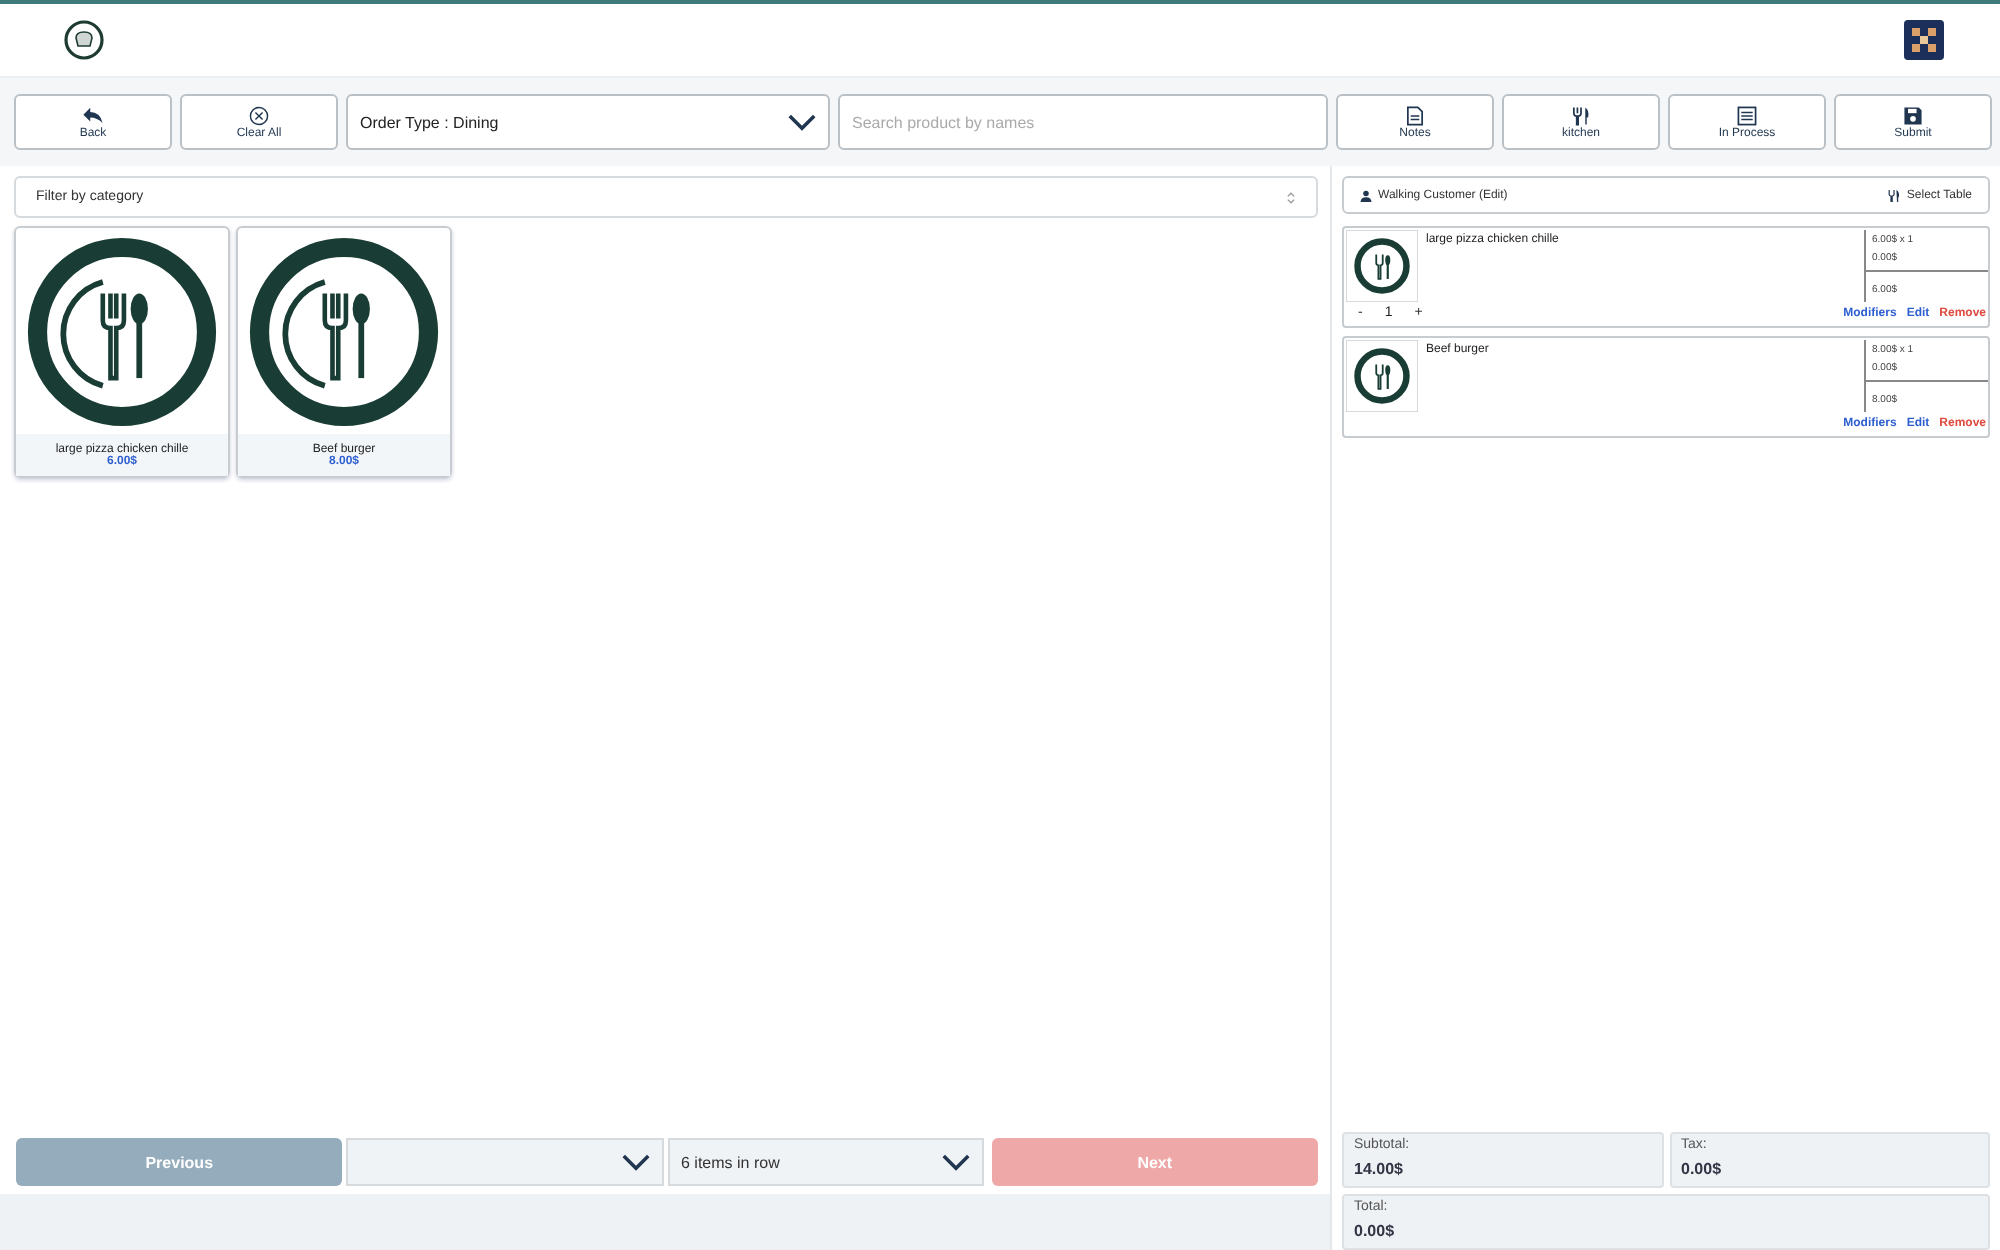 The image size is (2000, 1250). Describe the element at coordinates (825, 1162) in the screenshot. I see `items-per-row-select: 6 items in row` at that location.